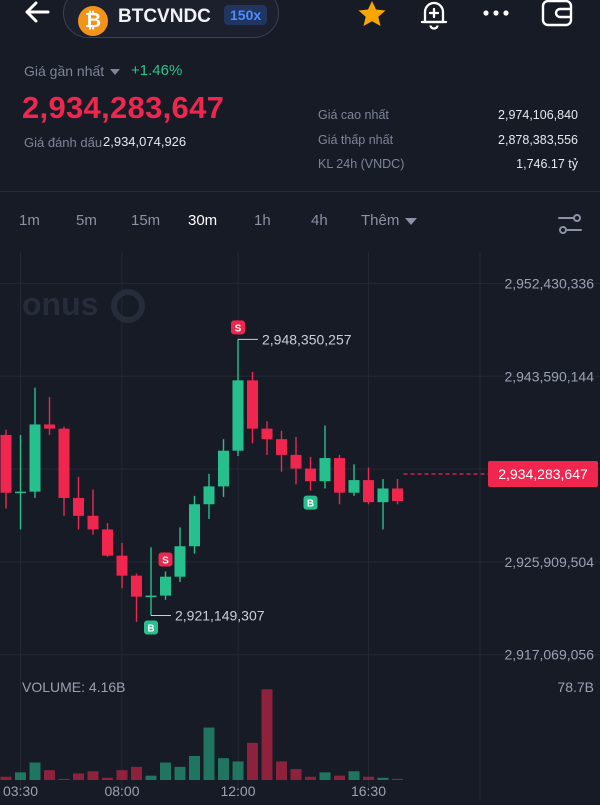 Image resolution: width=600 pixels, height=805 pixels. Describe the element at coordinates (300, 25) in the screenshot. I see `top-bar: ₿ BTCVNDC 150x` at that location.